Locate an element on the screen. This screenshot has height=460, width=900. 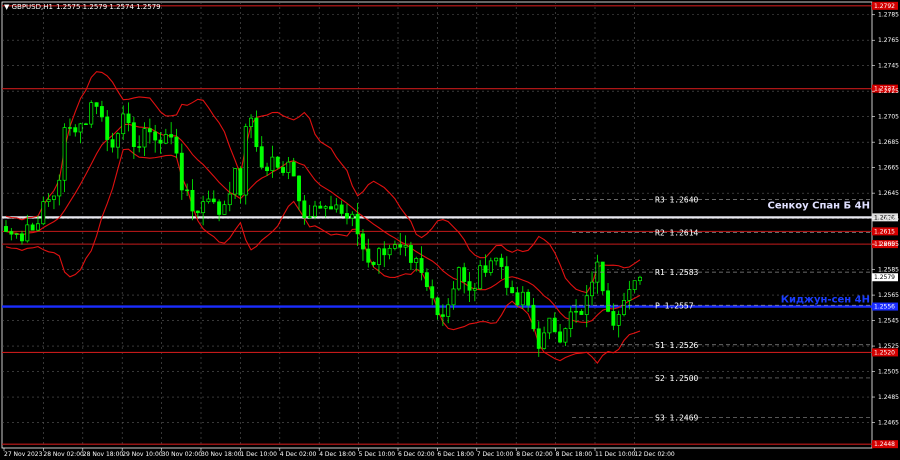
y-tick-label: 1.2605 is located at coordinates (888, 244).